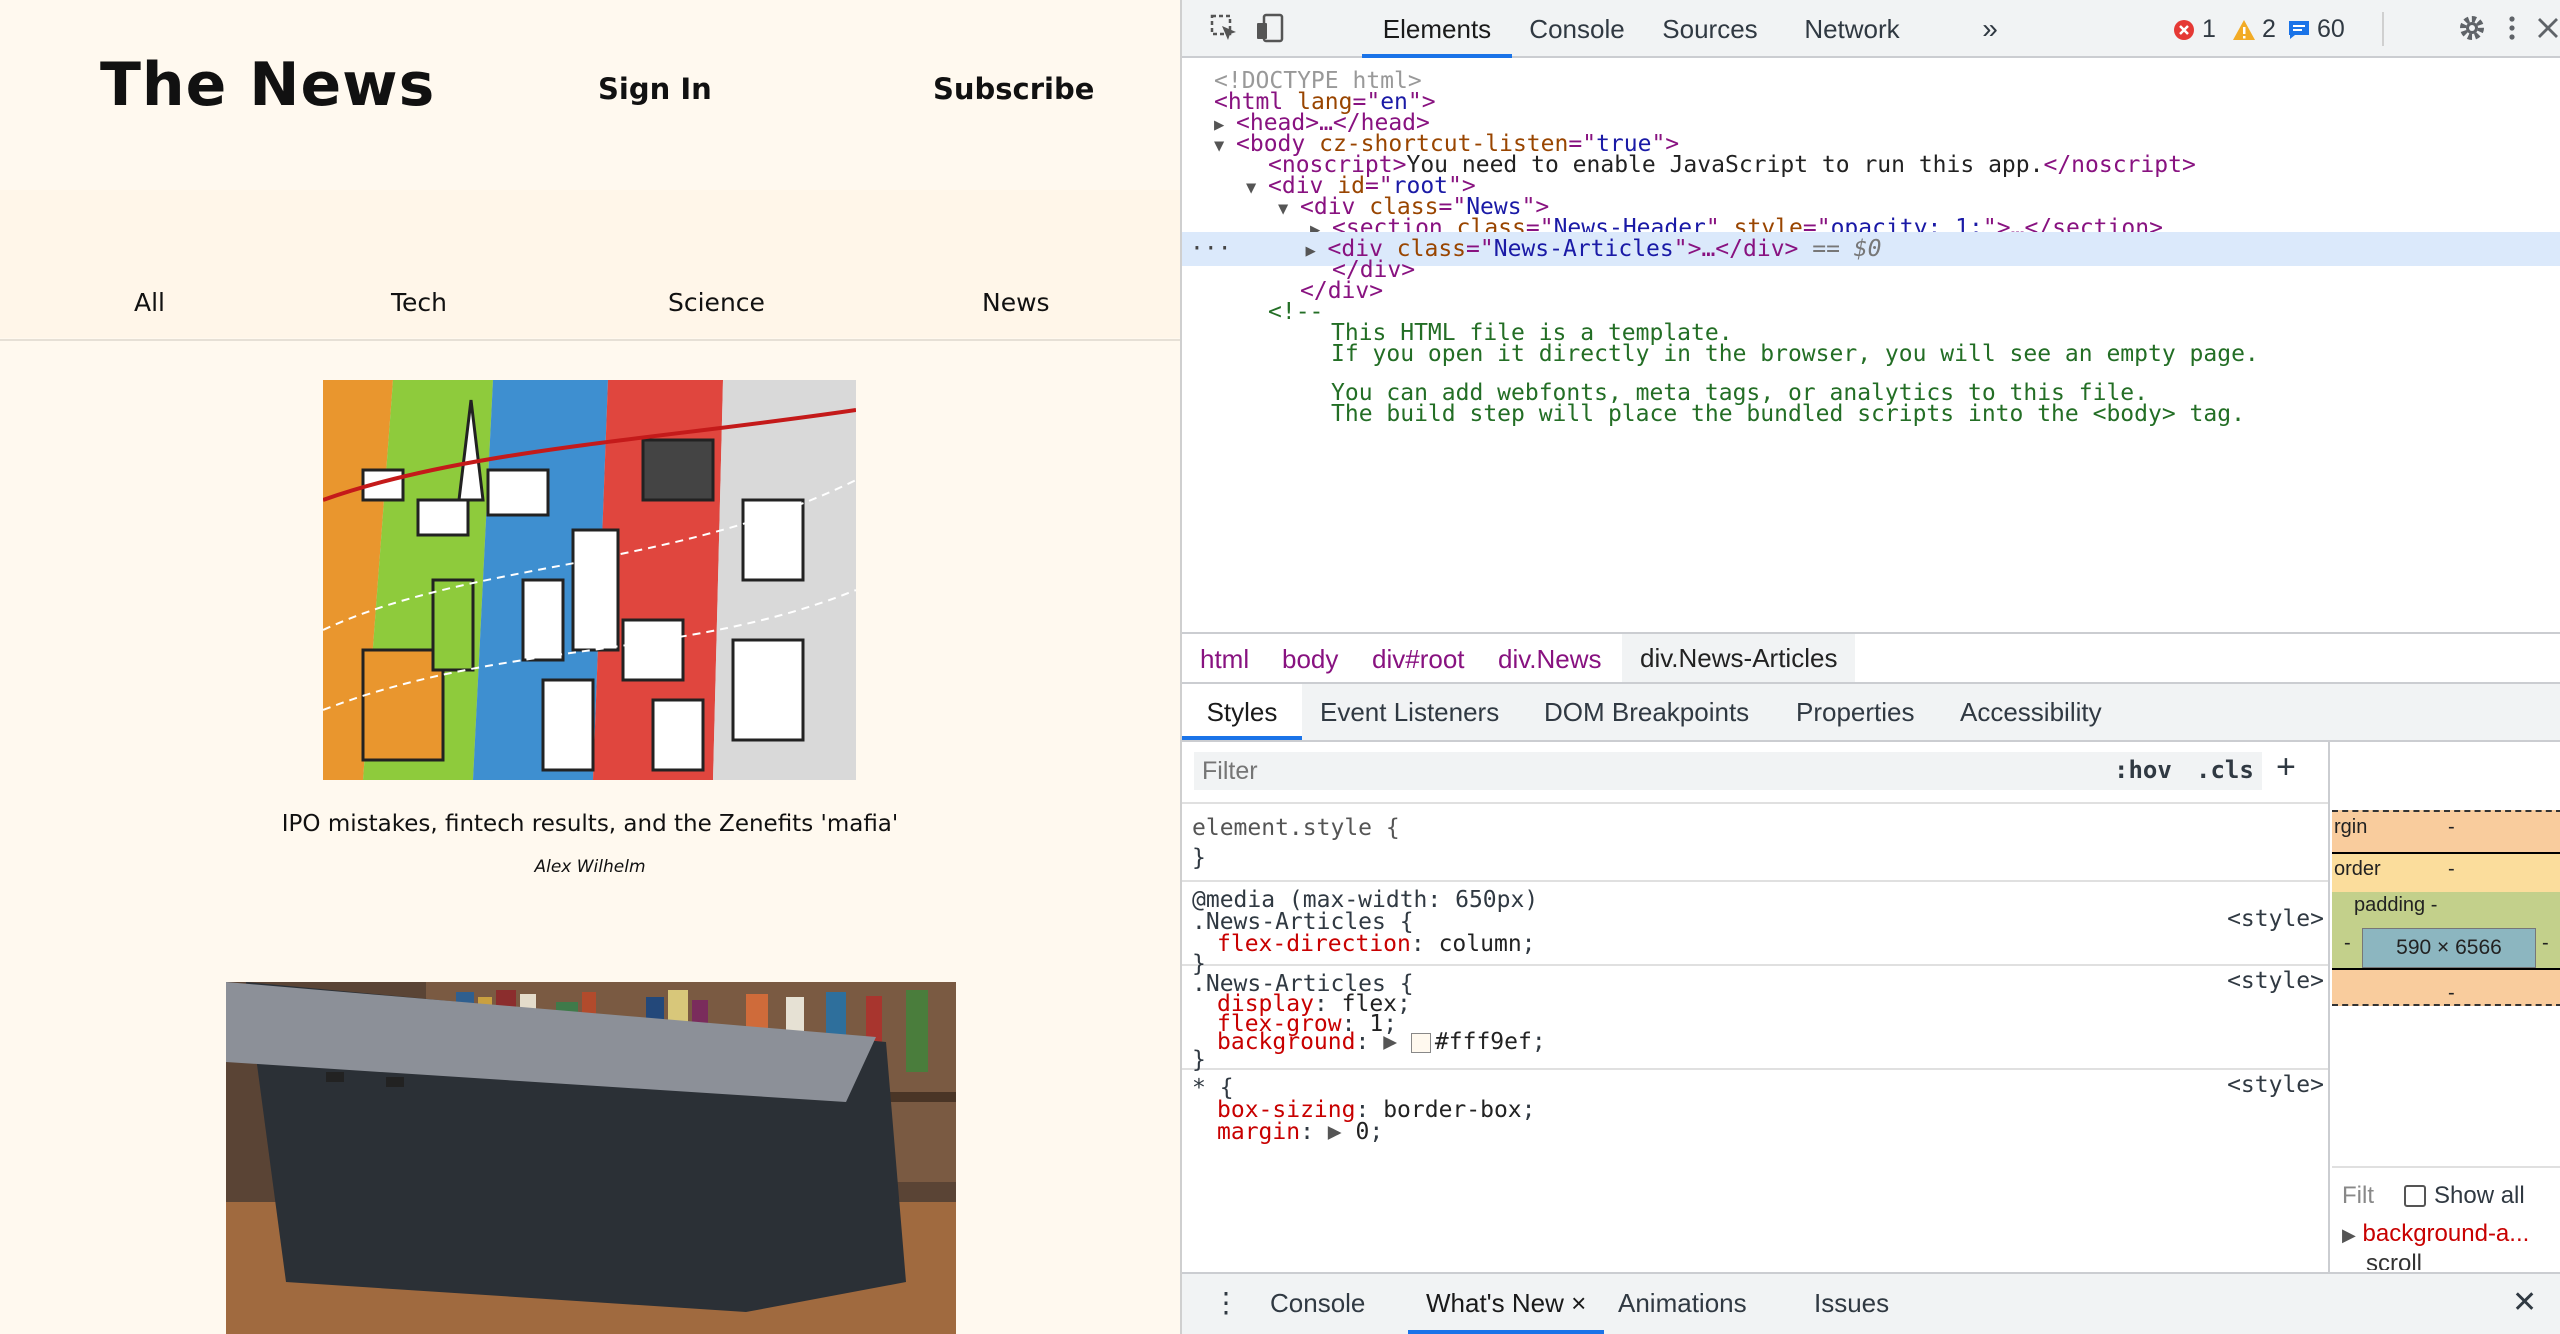 The image size is (2560, 1334). Describe the element at coordinates (2449, 948) in the screenshot. I see `box-model-content: 590 × 6566` at that location.